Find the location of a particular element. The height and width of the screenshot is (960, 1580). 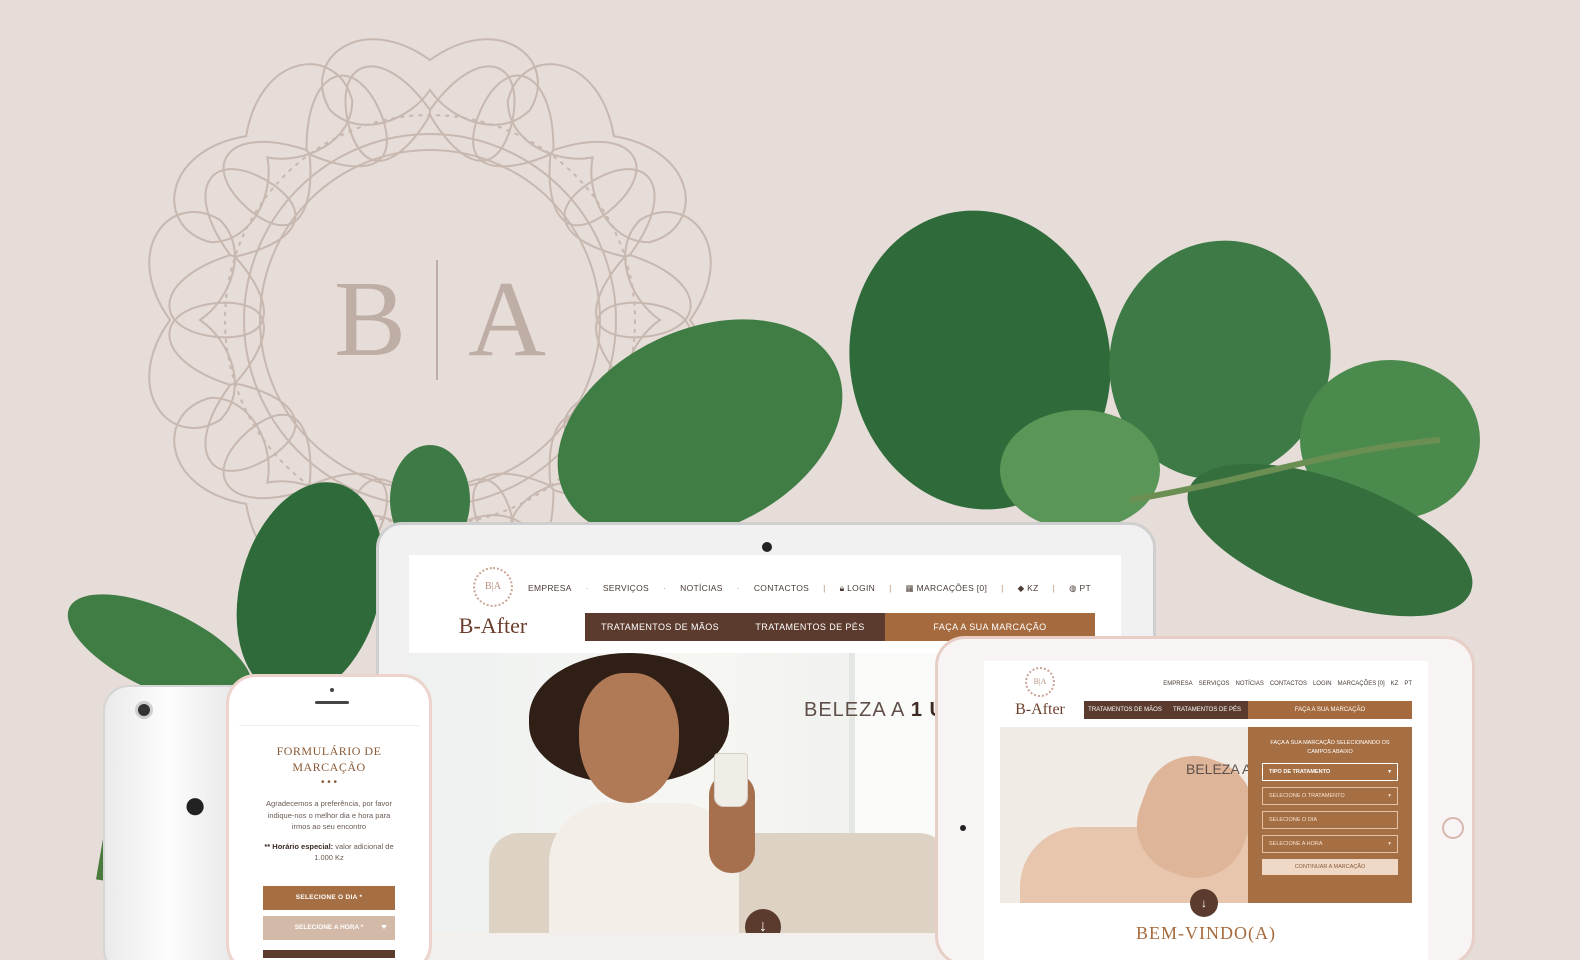

day-field: SELECIONE O DIA is located at coordinates (1330, 819).